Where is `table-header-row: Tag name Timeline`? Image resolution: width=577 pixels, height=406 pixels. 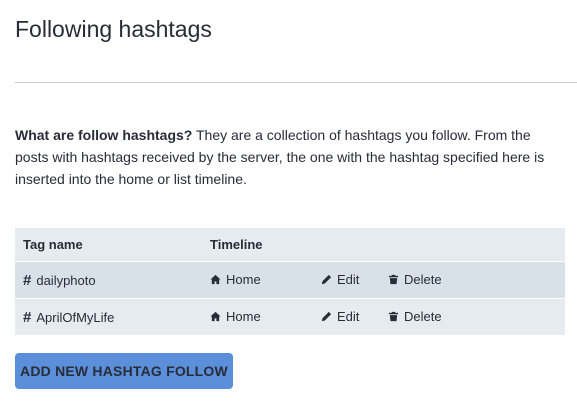 table-header-row: Tag name Timeline is located at coordinates (290, 245).